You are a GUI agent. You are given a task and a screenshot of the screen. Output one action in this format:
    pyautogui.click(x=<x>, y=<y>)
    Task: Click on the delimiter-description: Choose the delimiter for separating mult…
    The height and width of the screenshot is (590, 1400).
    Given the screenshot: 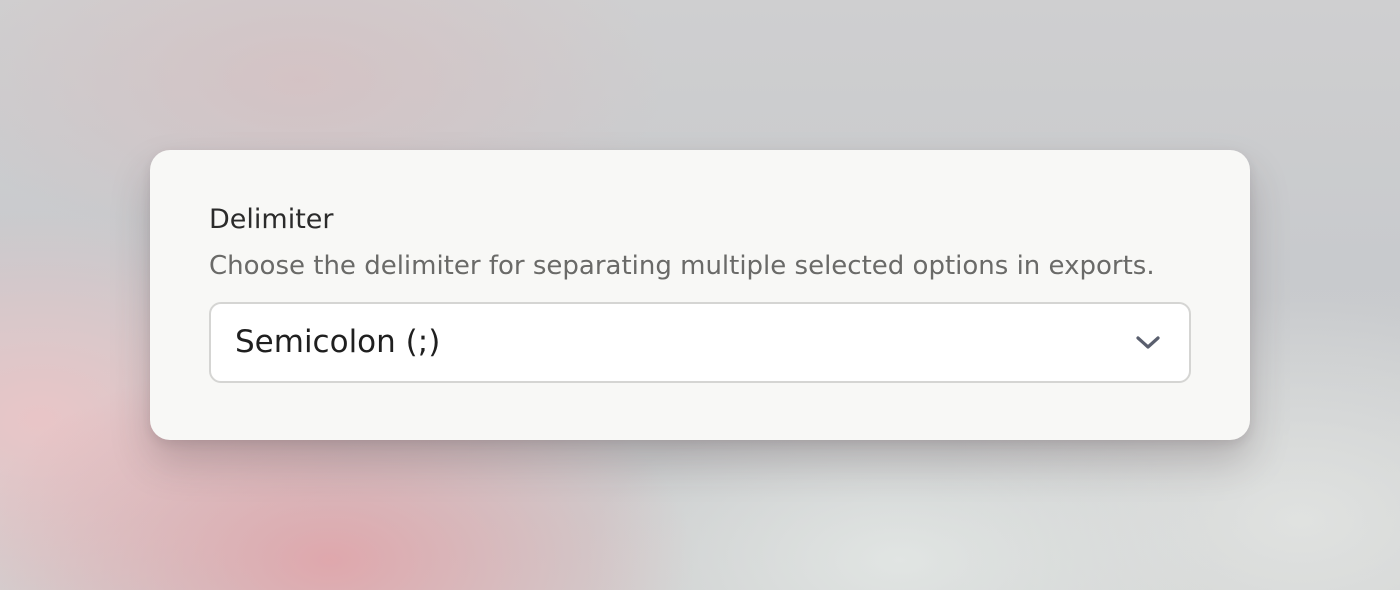 What is the action you would take?
    pyautogui.click(x=682, y=266)
    